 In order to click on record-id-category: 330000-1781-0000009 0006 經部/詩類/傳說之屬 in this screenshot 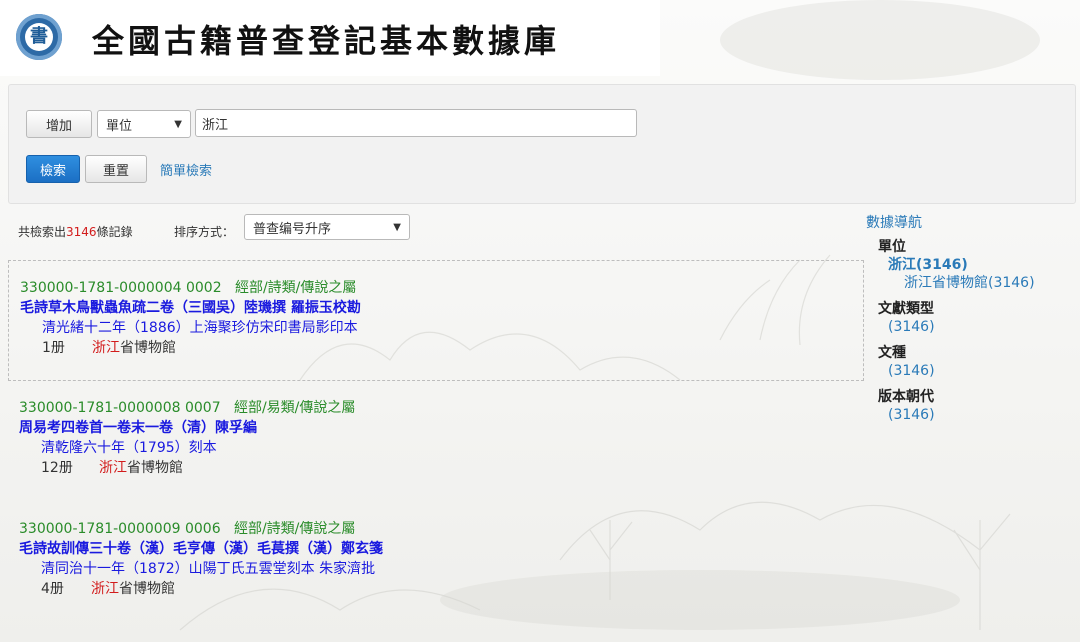, I will do `click(436, 529)`.